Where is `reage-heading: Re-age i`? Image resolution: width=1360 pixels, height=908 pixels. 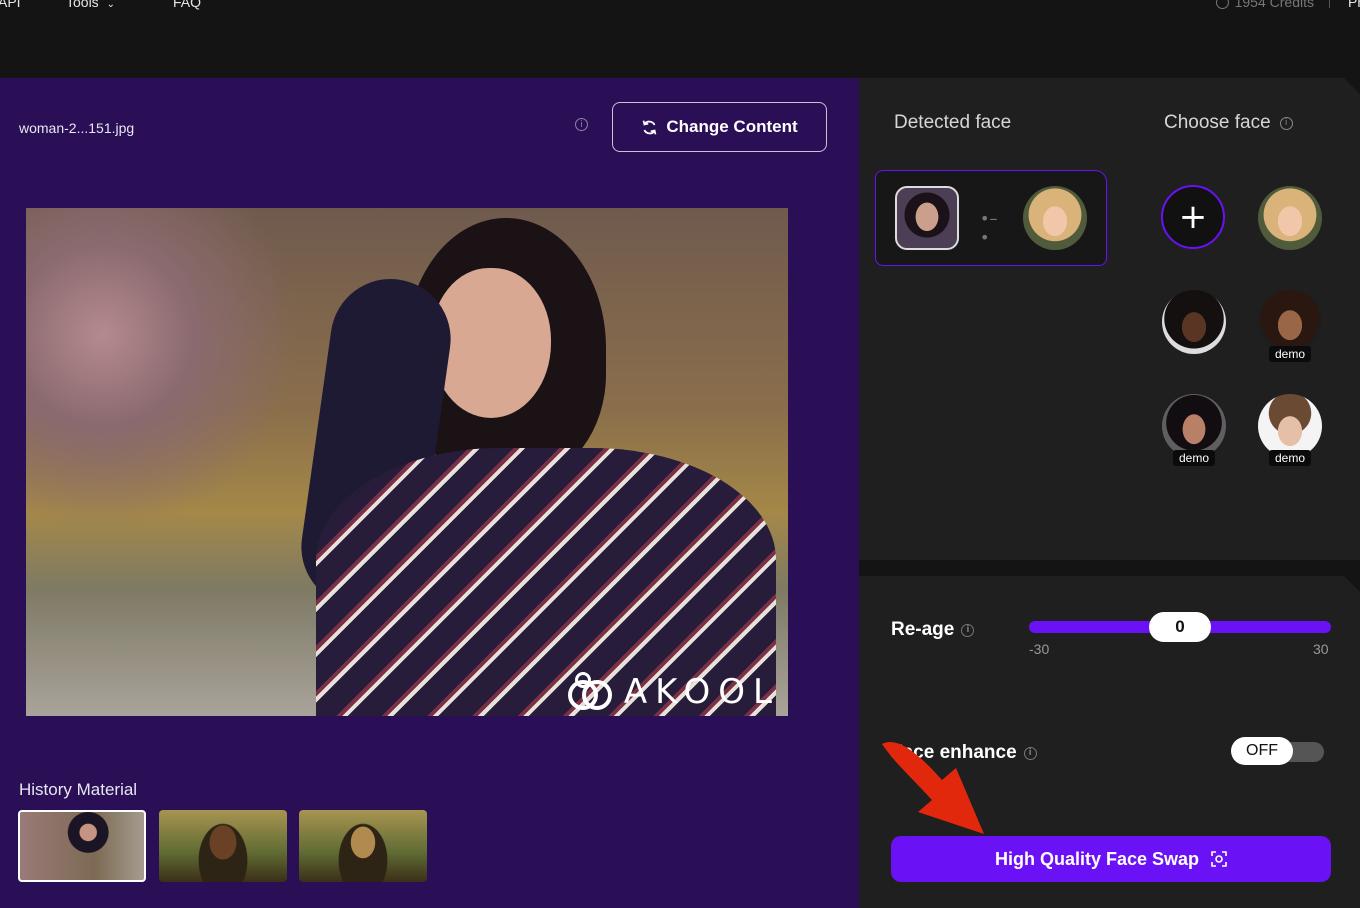 reage-heading: Re-age i is located at coordinates (933, 630).